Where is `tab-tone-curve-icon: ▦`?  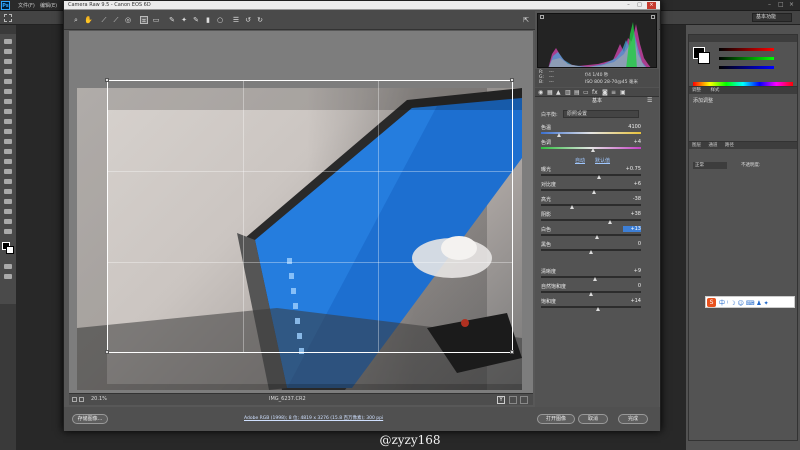 tab-tone-curve-icon: ▦ is located at coordinates (550, 92).